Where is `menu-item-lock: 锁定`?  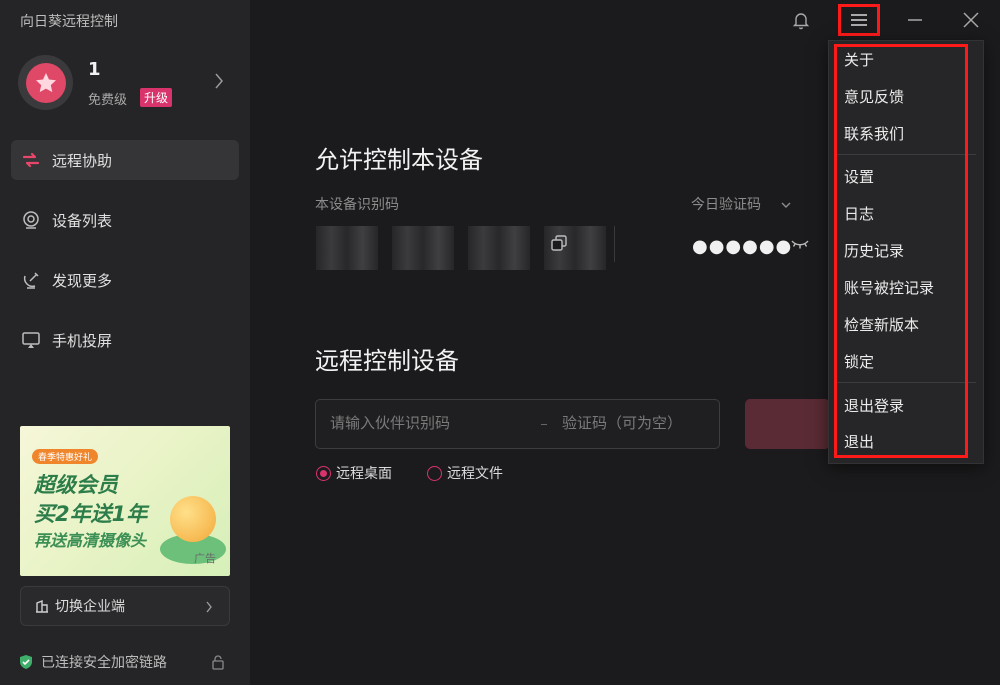 menu-item-lock: 锁定 is located at coordinates (904, 362).